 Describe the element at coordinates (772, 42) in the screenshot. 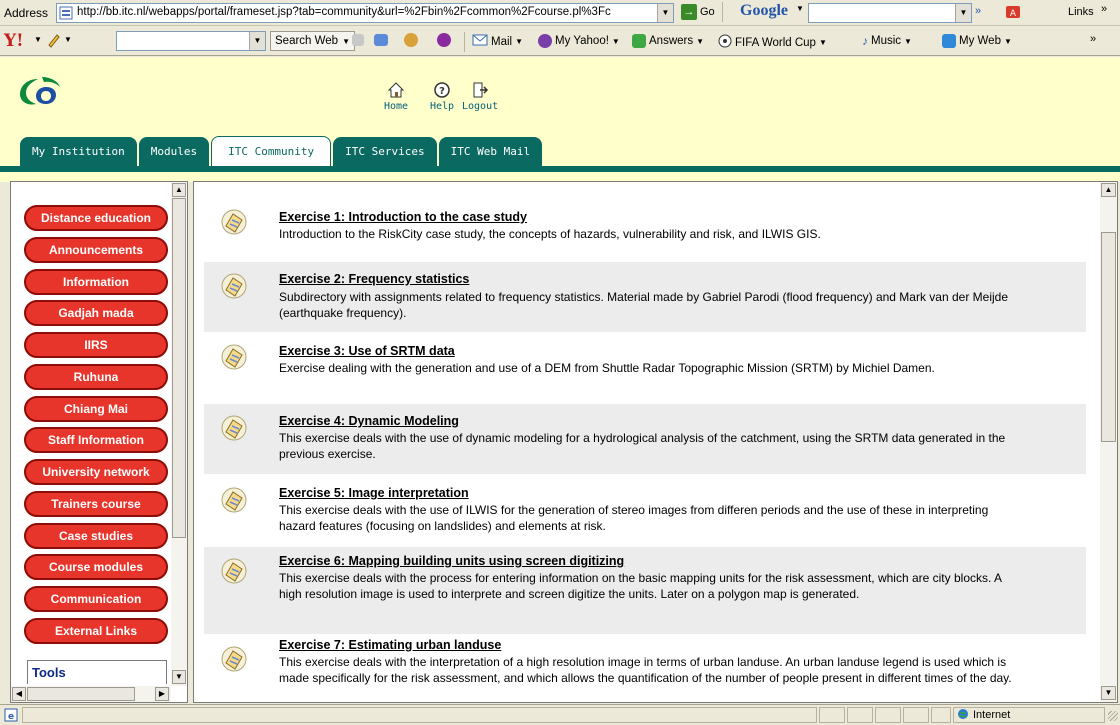

I see `toolbar-item-fifa-world-cup: FIFA World Cup ▼` at that location.